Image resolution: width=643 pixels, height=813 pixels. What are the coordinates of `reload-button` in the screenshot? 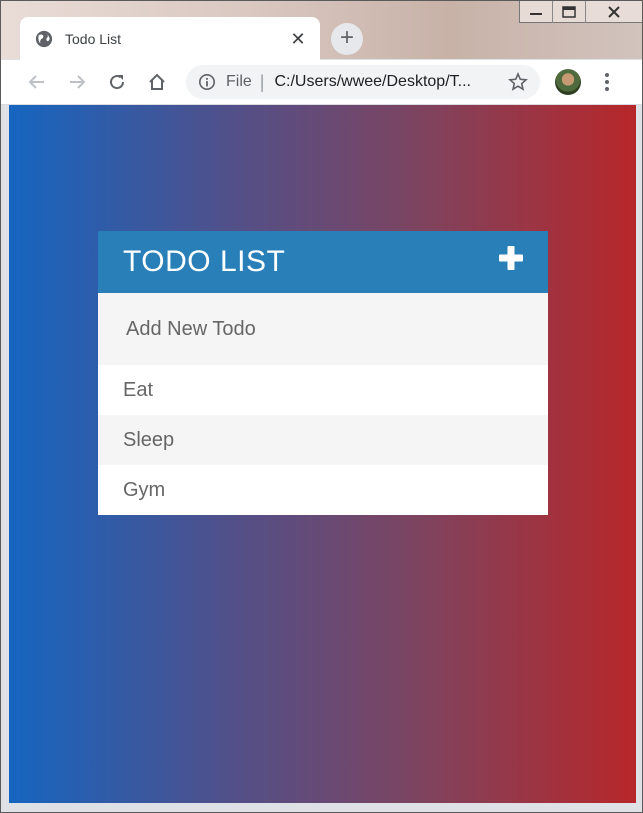 It's located at (117, 82).